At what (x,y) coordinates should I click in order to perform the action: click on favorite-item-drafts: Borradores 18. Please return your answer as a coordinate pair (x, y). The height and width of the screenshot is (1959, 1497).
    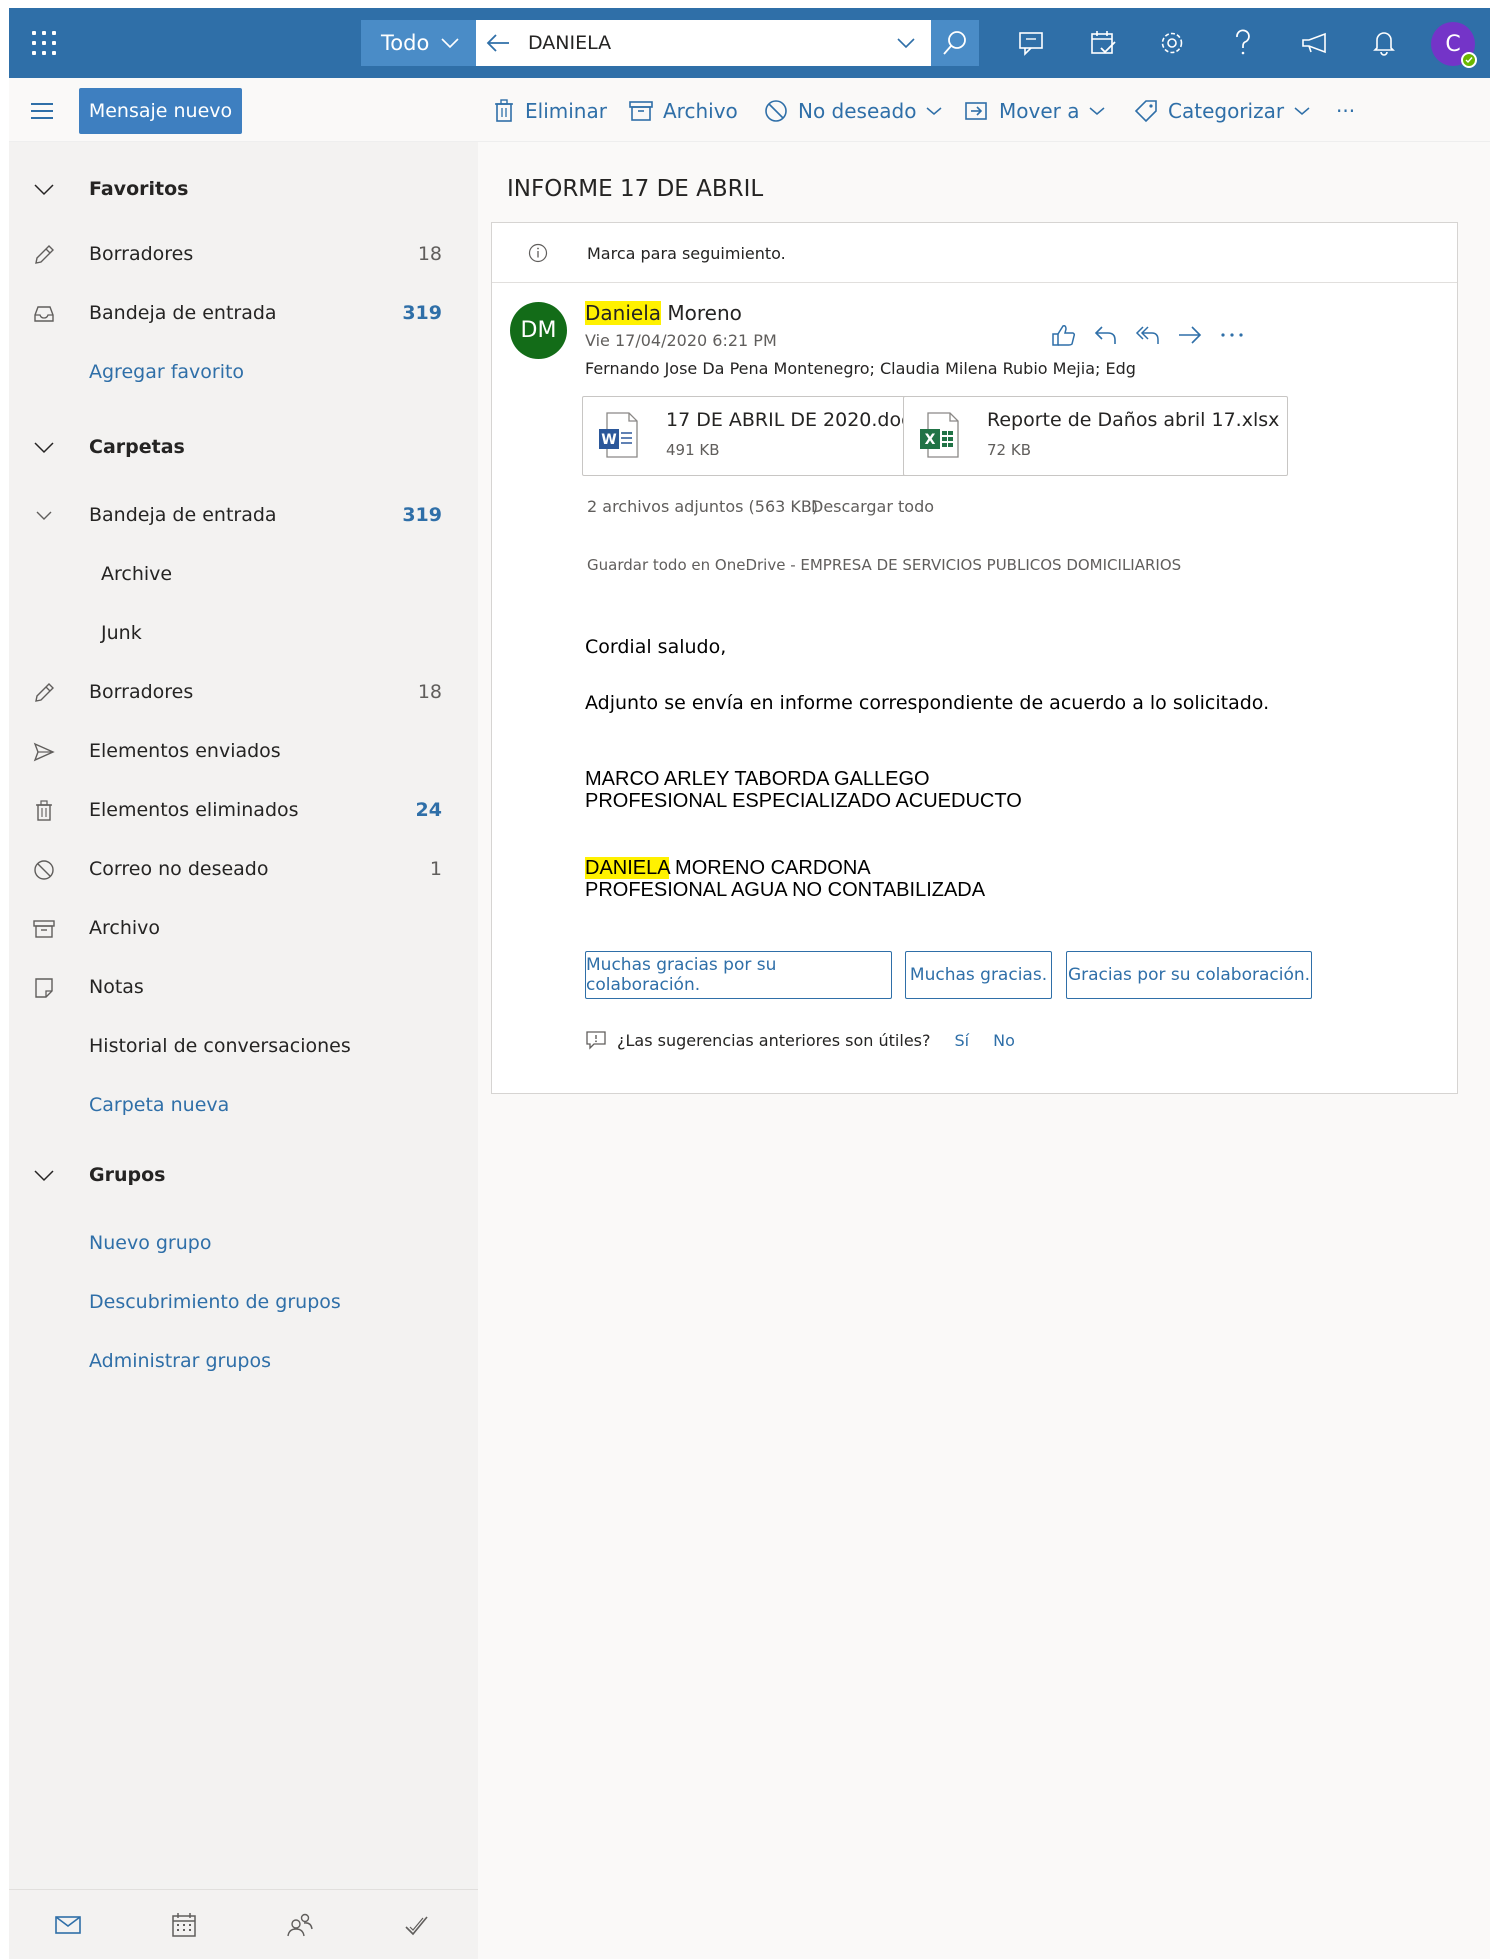
    Looking at the image, I should click on (243, 254).